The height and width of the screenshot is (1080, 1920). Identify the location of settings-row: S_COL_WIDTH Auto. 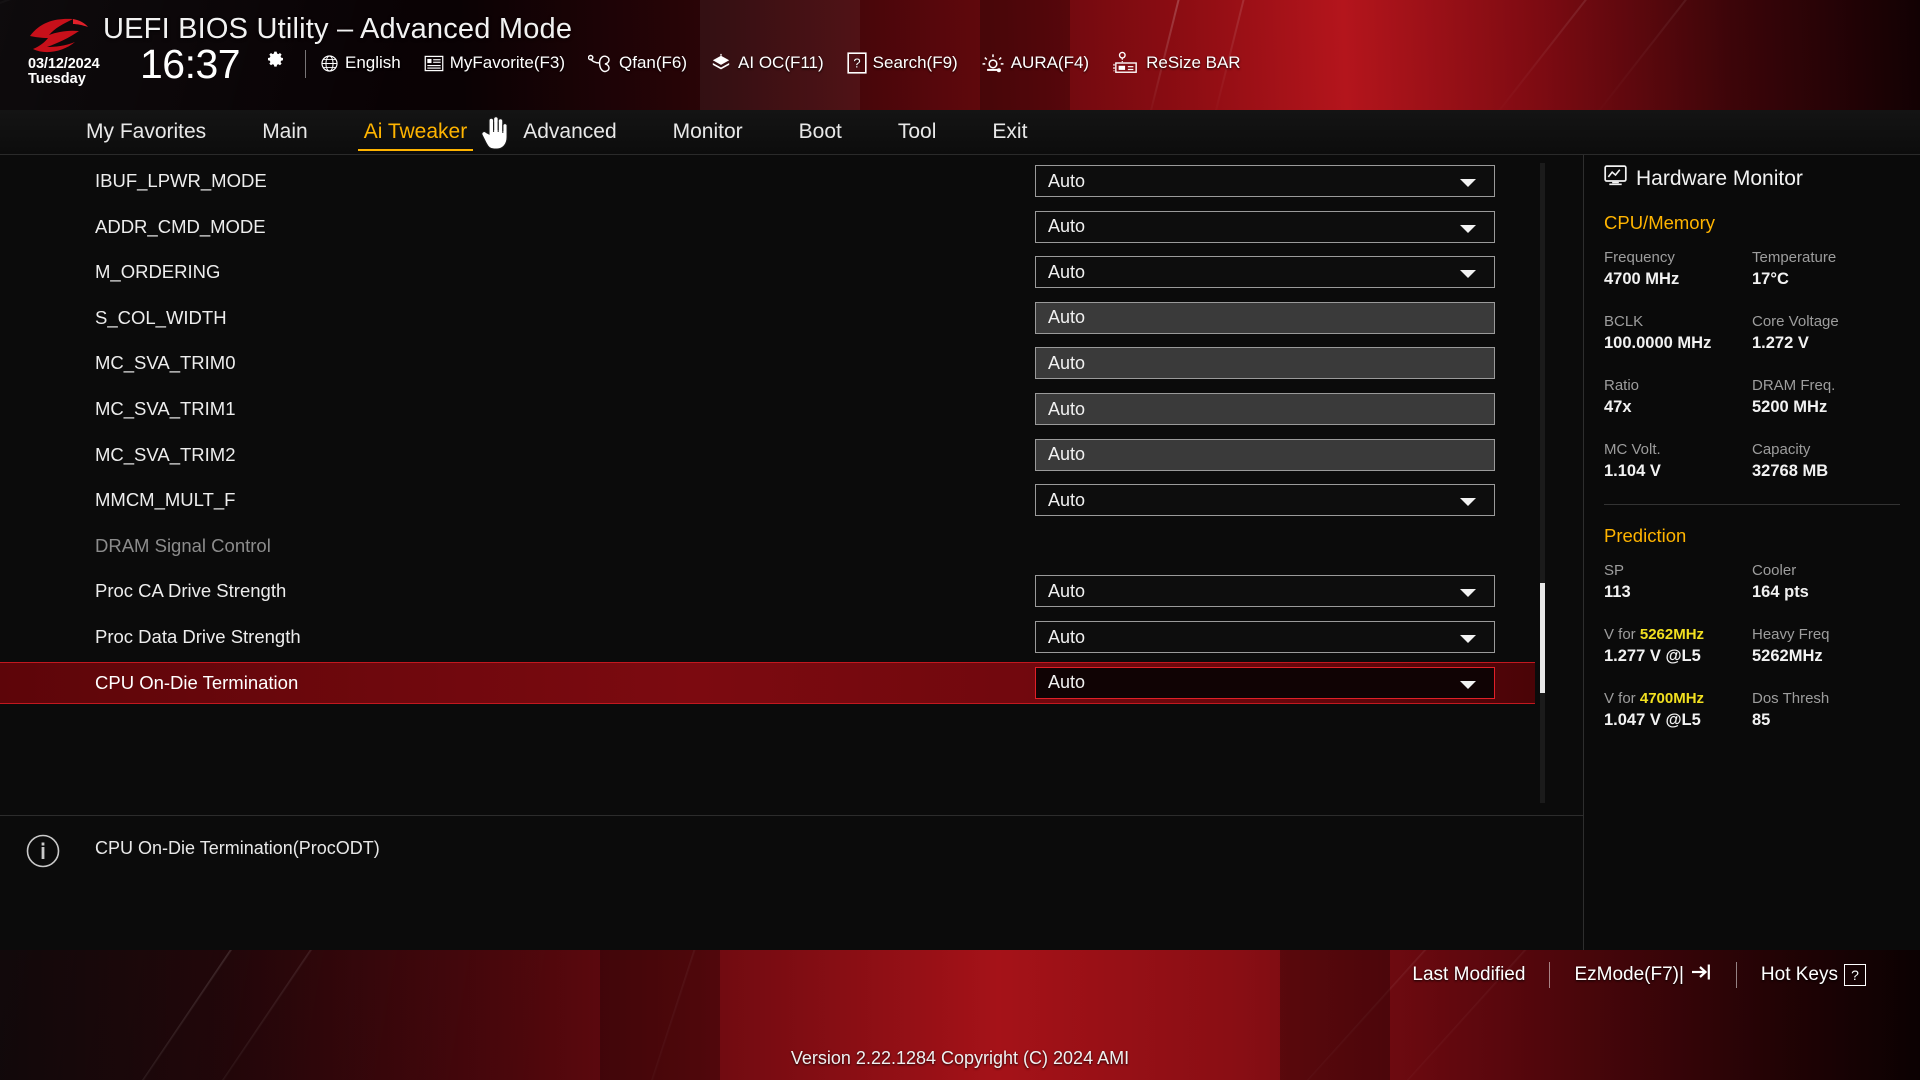
(767, 318).